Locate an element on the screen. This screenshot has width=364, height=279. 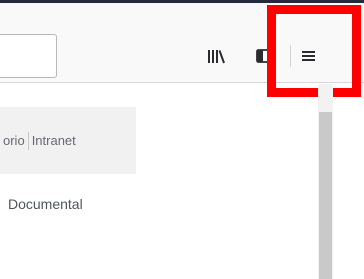
sidebar-toggle-button is located at coordinates (265, 56).